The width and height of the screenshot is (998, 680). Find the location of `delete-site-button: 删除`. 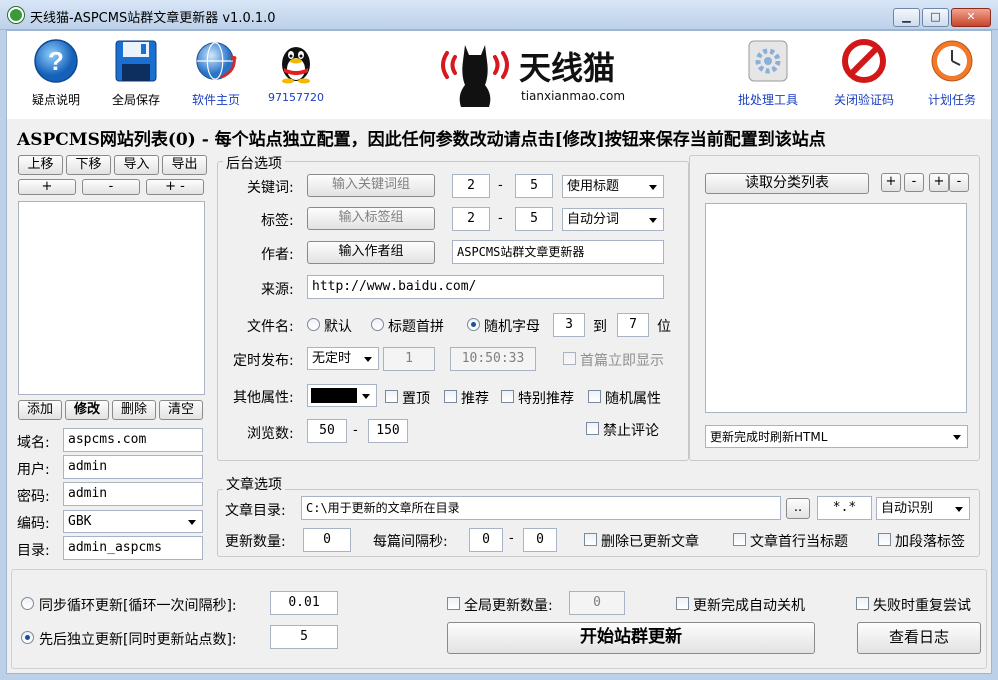

delete-site-button: 删除 is located at coordinates (134, 410).